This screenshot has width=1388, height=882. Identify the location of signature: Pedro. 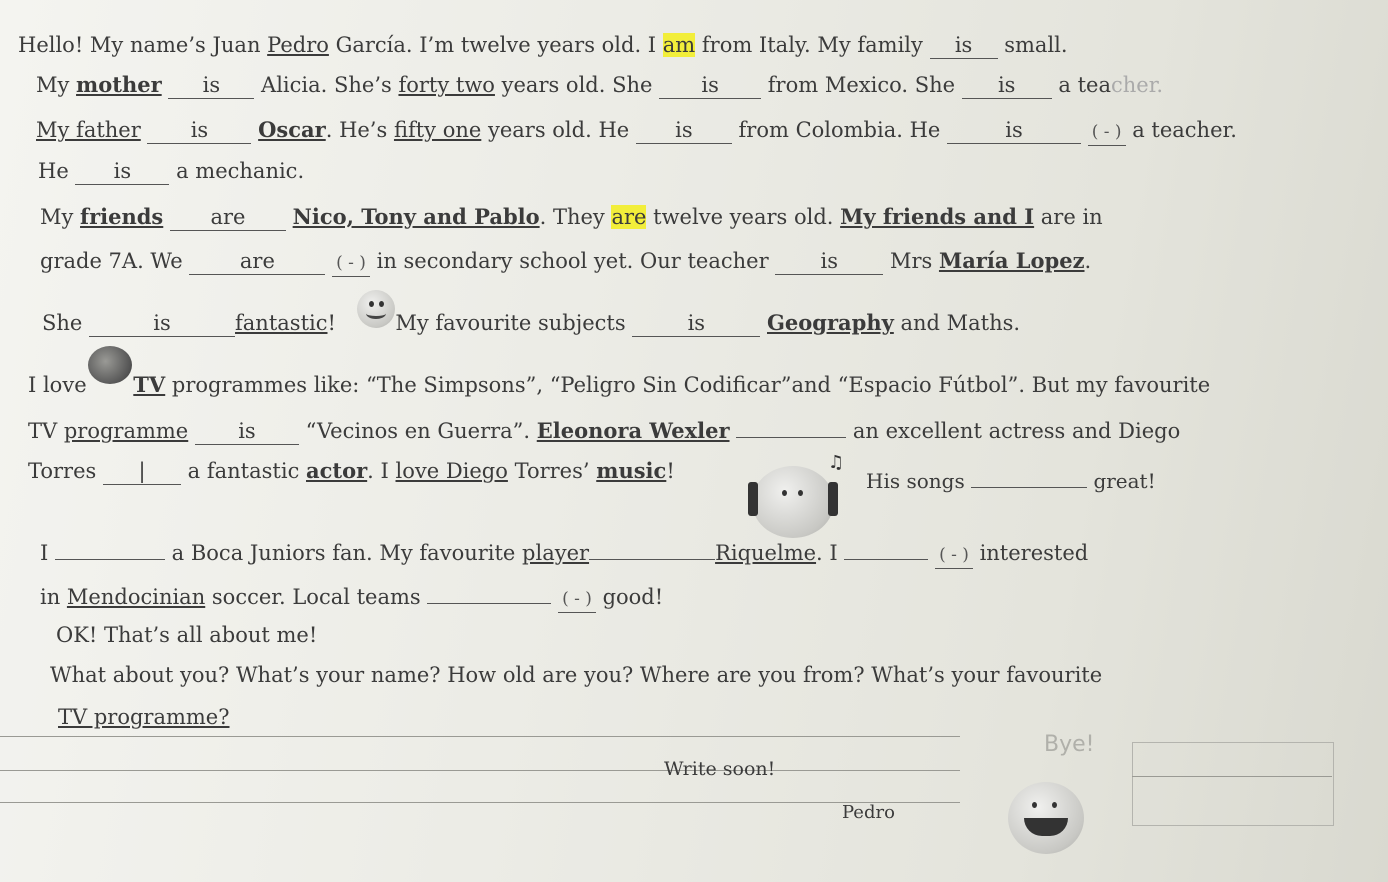
(868, 812).